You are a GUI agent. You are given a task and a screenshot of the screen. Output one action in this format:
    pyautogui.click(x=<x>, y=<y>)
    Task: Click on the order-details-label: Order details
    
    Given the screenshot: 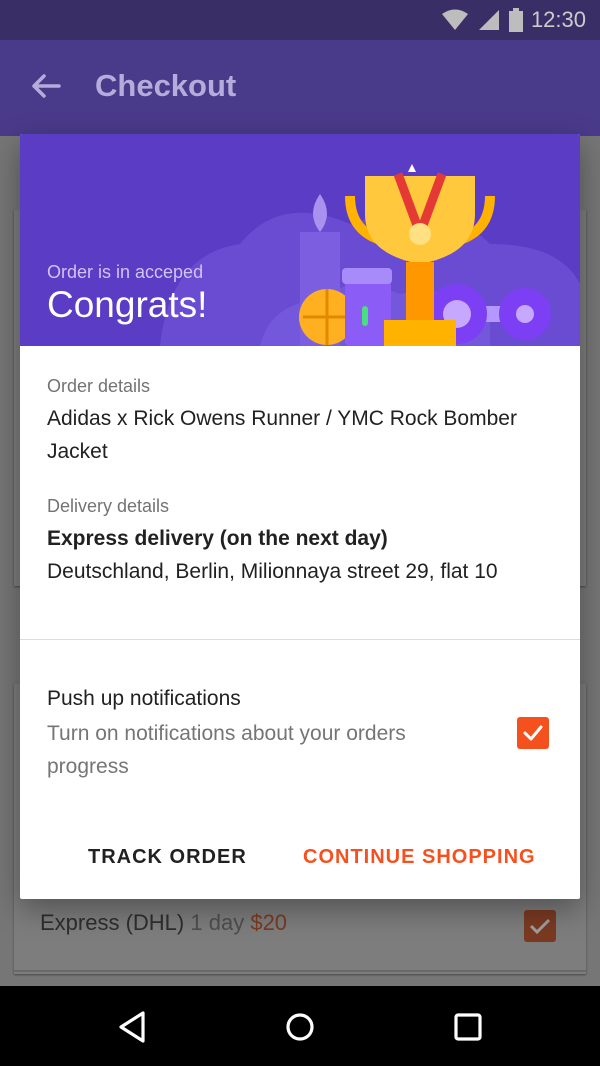 What is the action you would take?
    pyautogui.click(x=99, y=386)
    